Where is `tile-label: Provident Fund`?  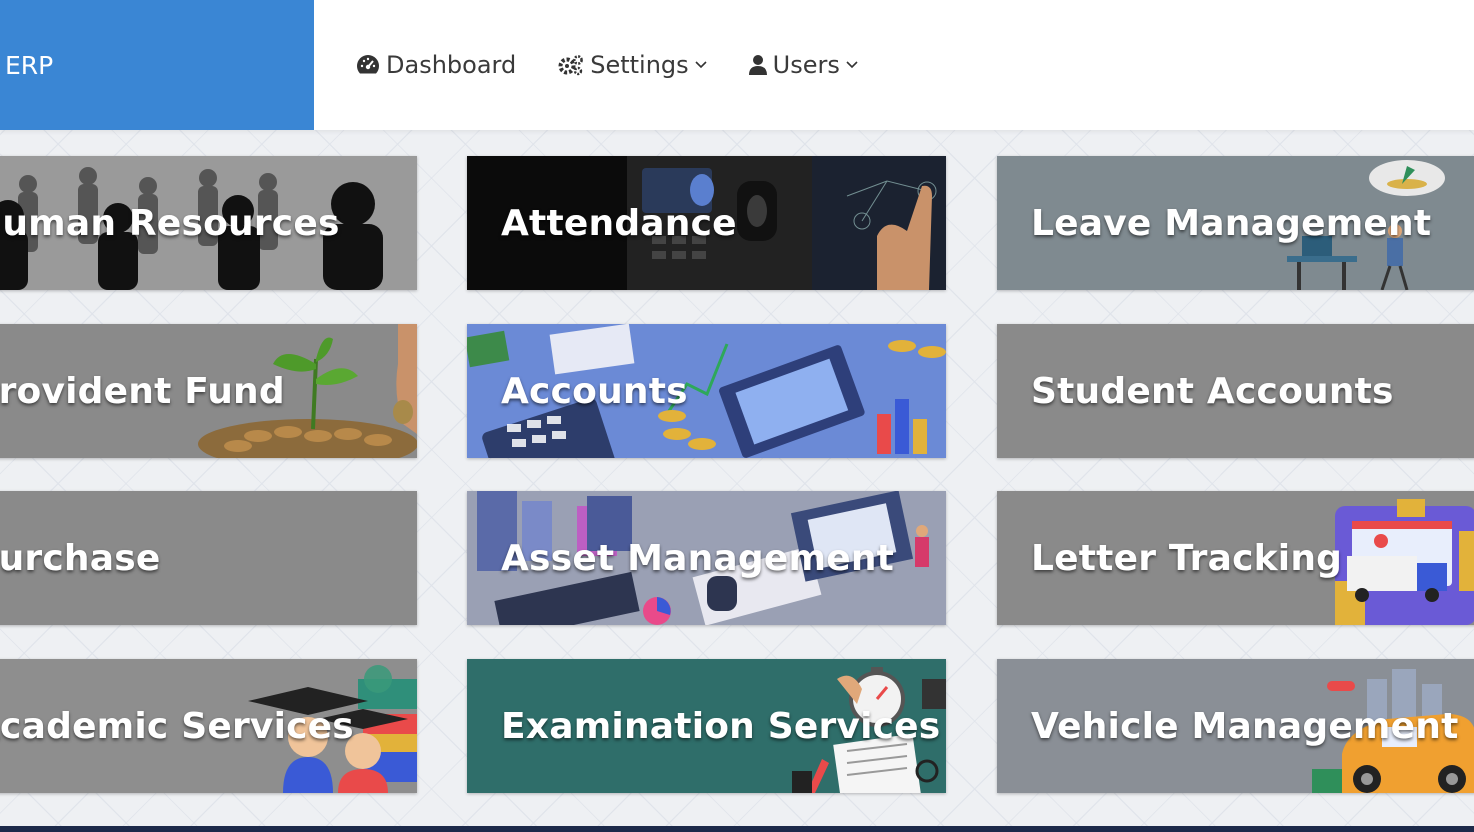
tile-label: Provident Fund is located at coordinates (142, 391).